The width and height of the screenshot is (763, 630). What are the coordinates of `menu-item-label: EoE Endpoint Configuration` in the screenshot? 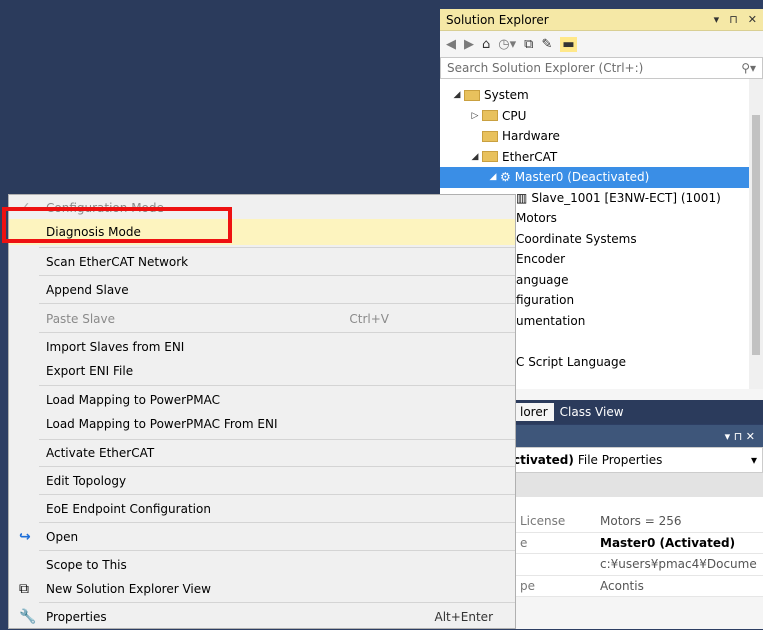 It's located at (128, 509).